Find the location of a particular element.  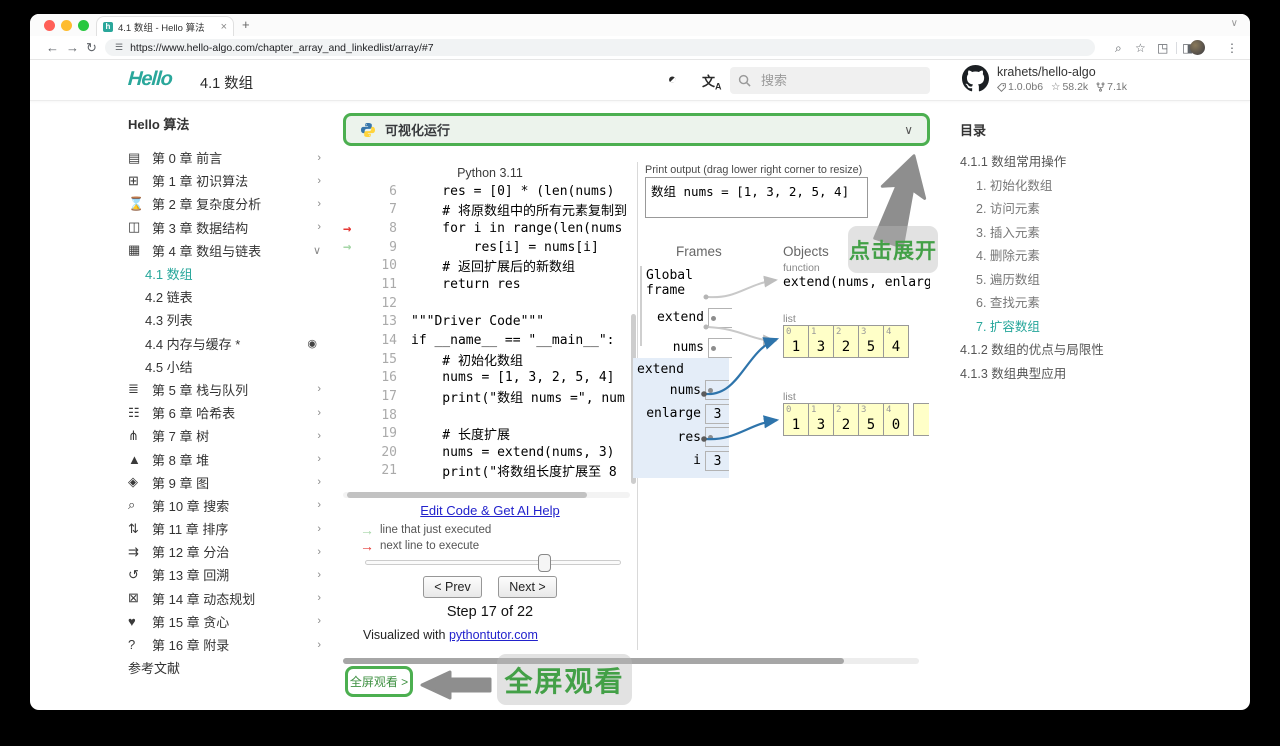

sidebar-item: ☷ 第 6 章 哈希表 › is located at coordinates (225, 412).